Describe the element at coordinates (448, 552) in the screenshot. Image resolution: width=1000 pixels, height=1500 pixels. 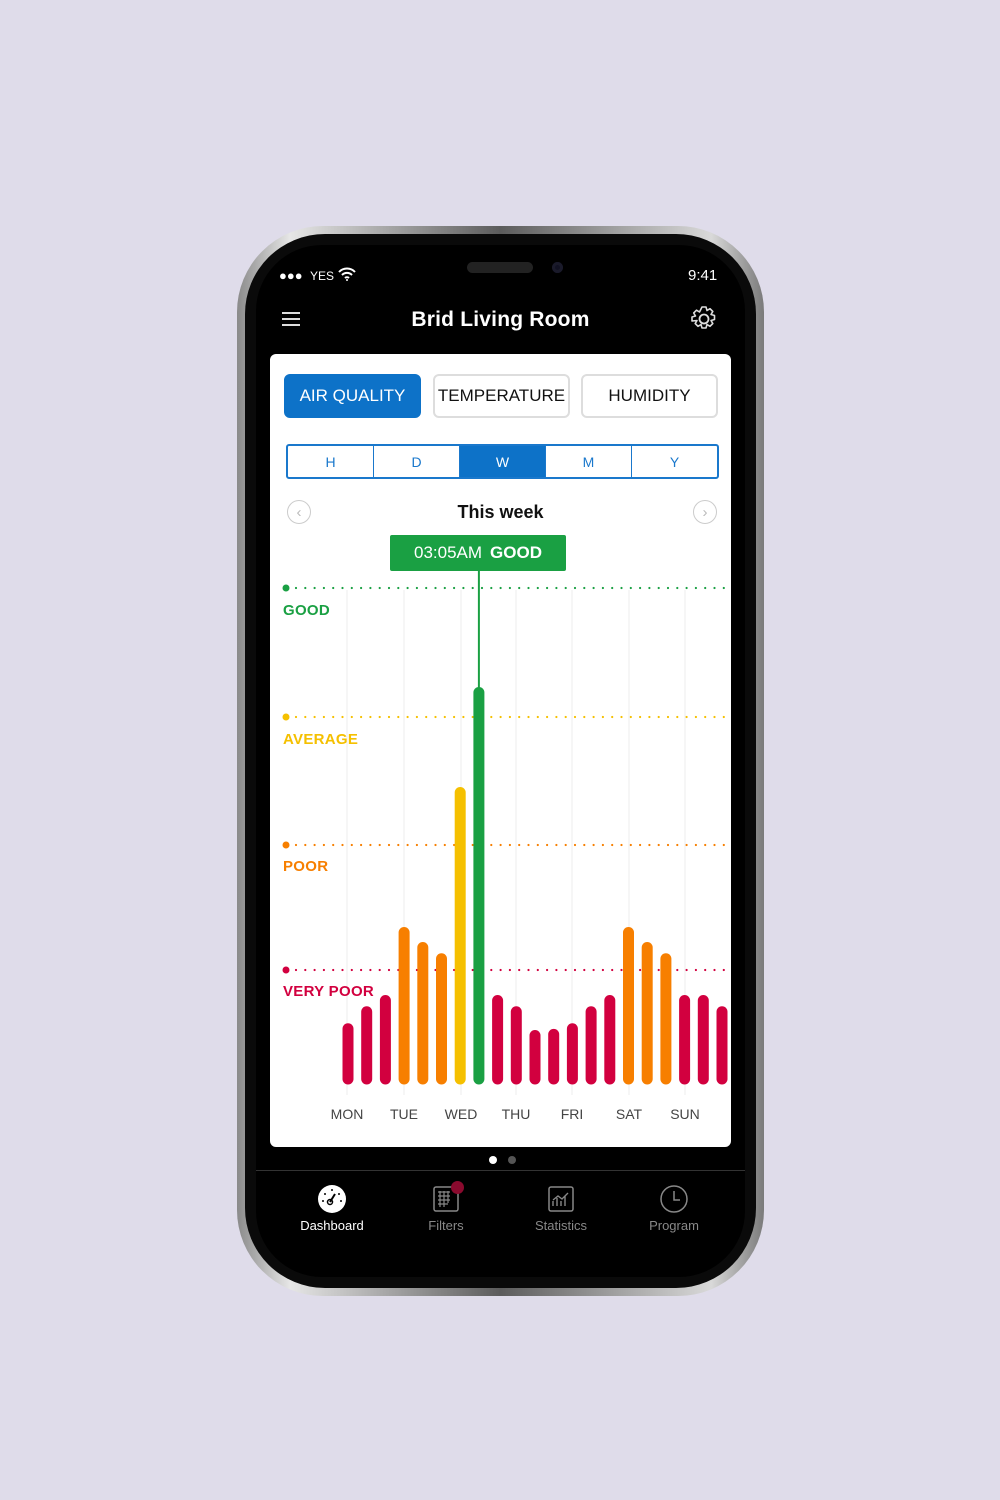
I see `tooltip-time: 03:05AM` at that location.